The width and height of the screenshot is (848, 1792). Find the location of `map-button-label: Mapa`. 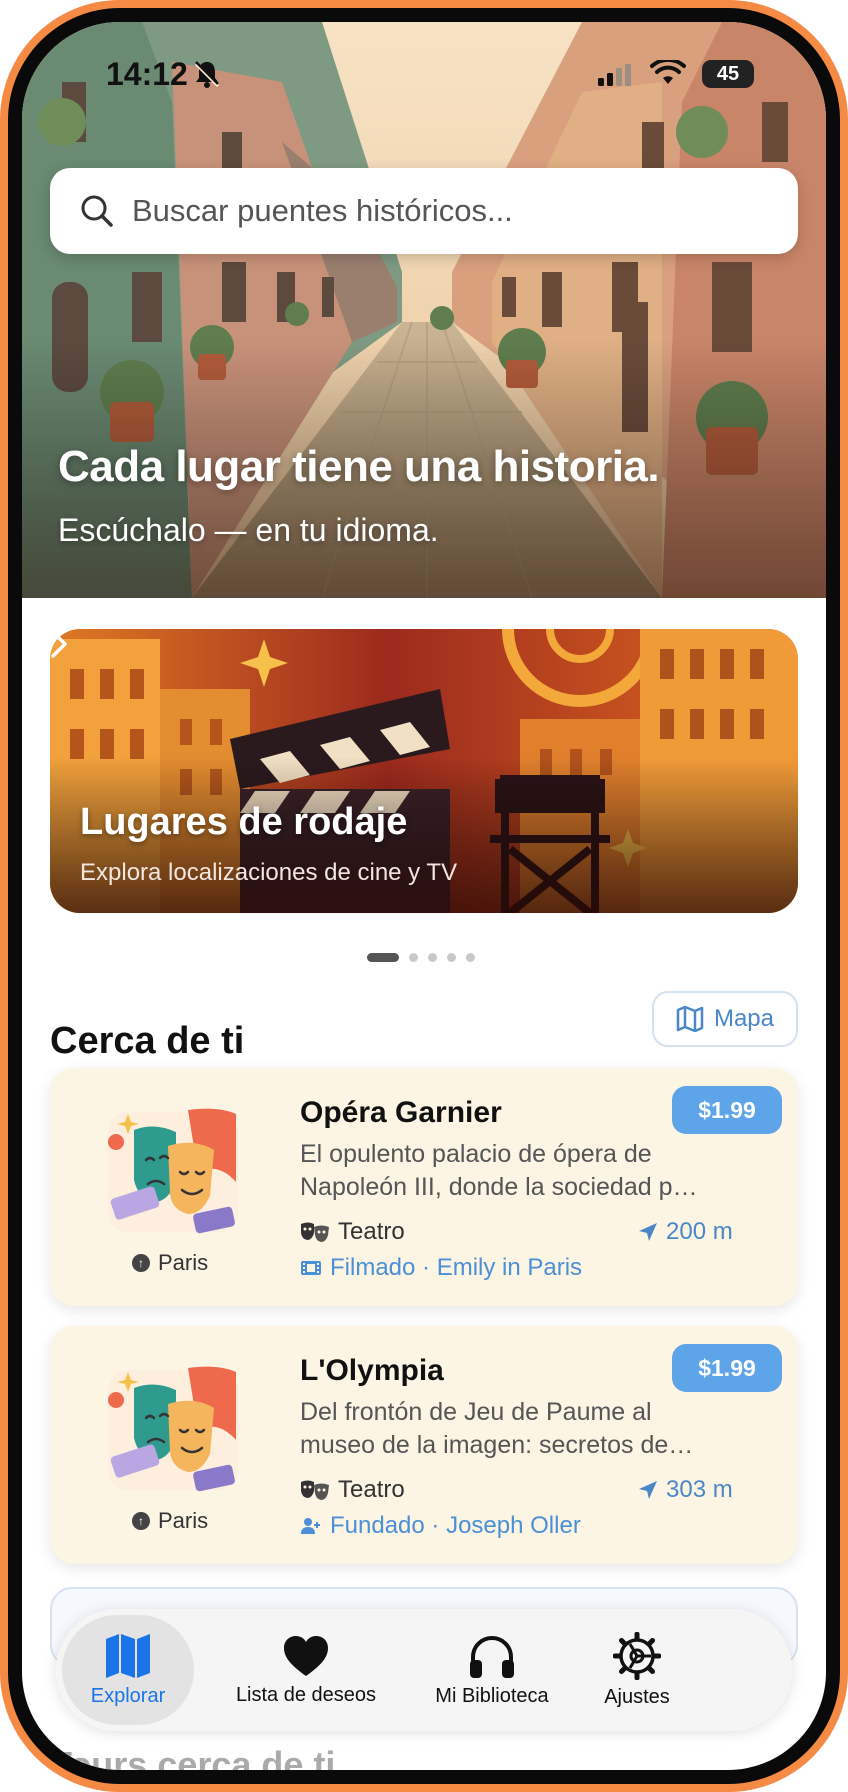

map-button-label: Mapa is located at coordinates (744, 1018).